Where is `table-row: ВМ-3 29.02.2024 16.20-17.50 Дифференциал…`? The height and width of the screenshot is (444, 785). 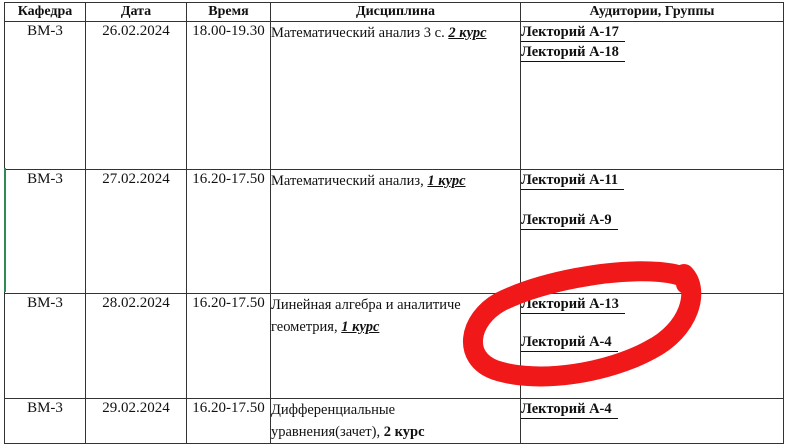
table-row: ВМ-3 29.02.2024 16.20-17.50 Дифференциал… is located at coordinates (394, 421).